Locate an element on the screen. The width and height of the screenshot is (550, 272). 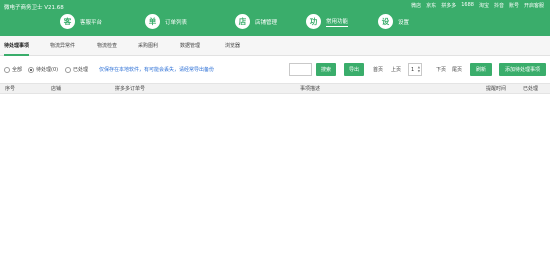
app-title: 微电子商务卫士 V21.68 is located at coordinates (34, 8).